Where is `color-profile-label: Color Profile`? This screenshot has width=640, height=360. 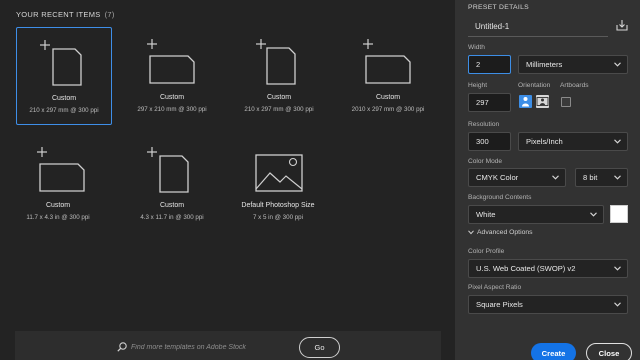 color-profile-label: Color Profile is located at coordinates (486, 251).